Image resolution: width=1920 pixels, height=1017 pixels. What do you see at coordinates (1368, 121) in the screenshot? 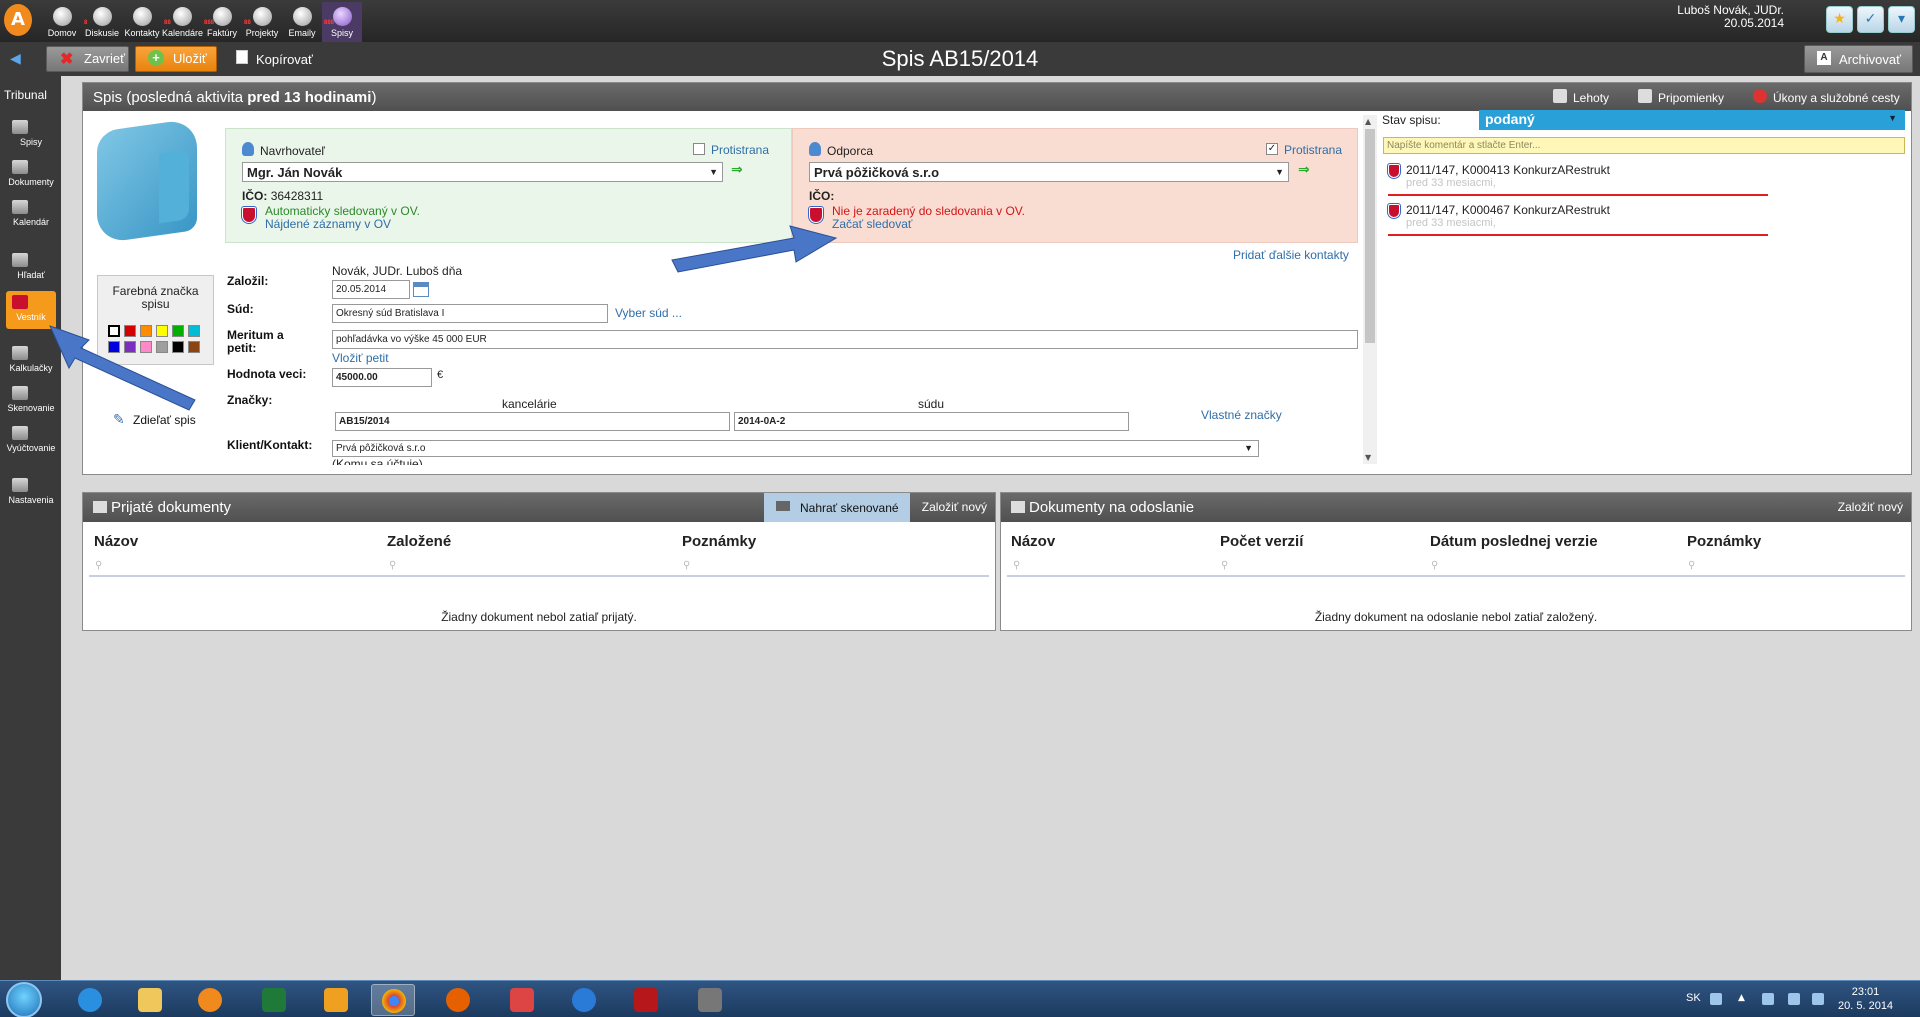
I see `scroll-up-icon: ▲` at bounding box center [1368, 121].